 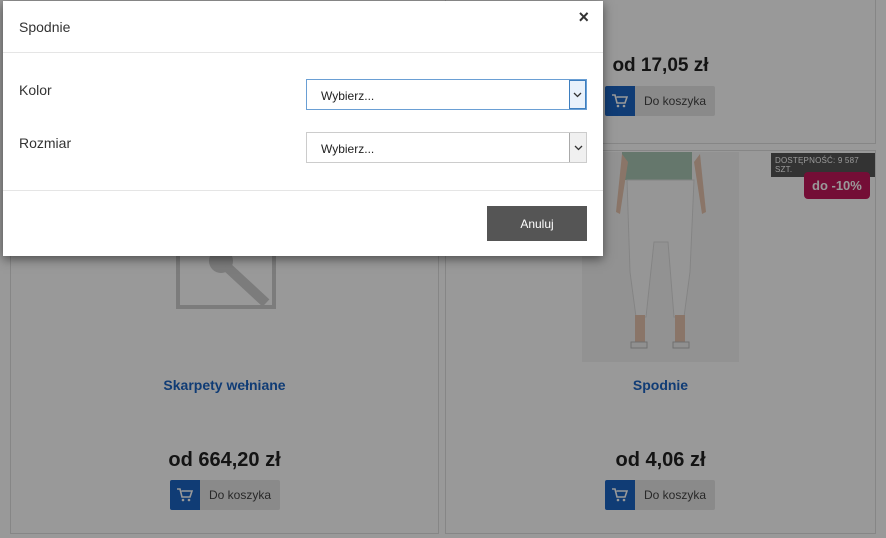 What do you see at coordinates (537, 223) in the screenshot?
I see `cancel-button: Anuluj` at bounding box center [537, 223].